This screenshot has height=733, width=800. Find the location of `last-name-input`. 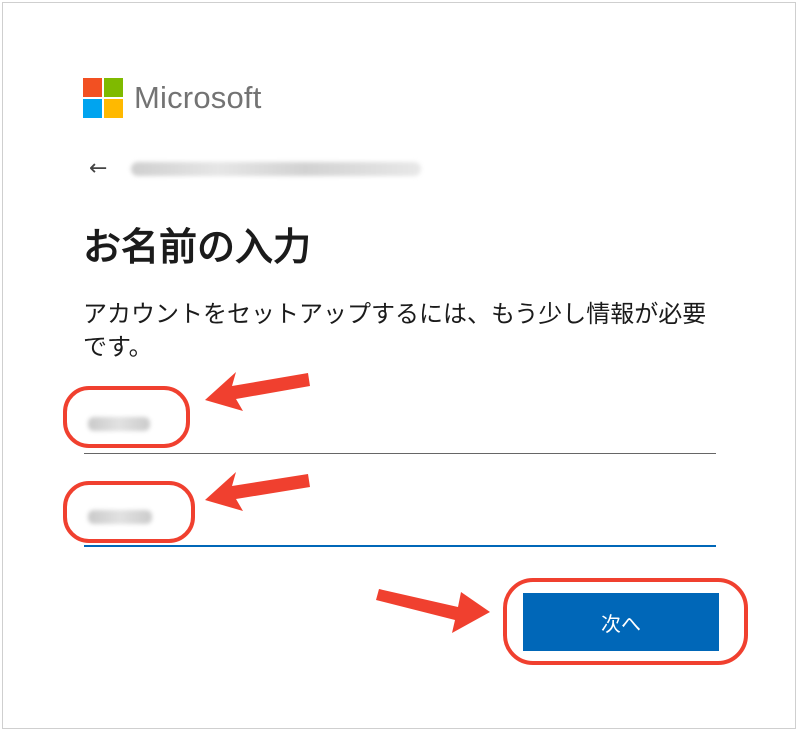

last-name-input is located at coordinates (400, 432).